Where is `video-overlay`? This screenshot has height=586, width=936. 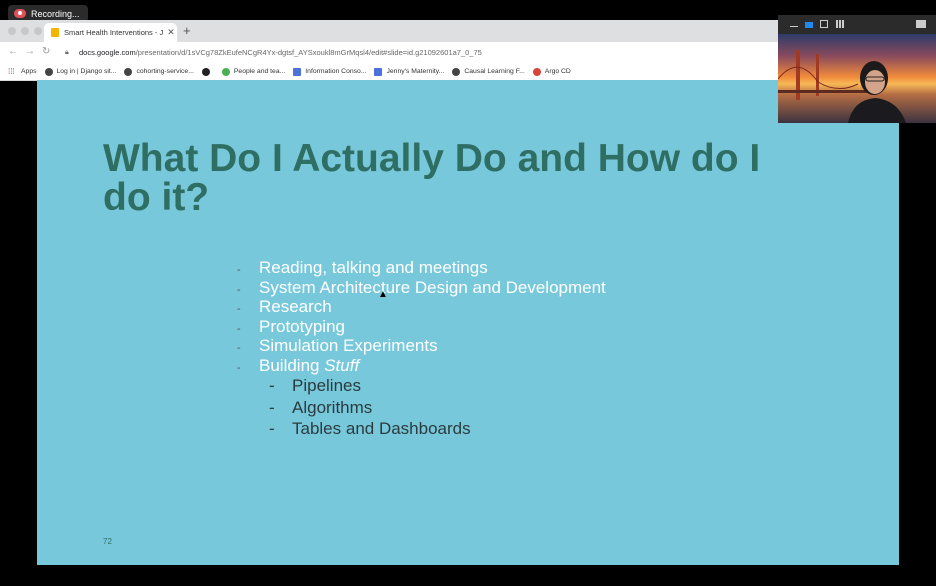 video-overlay is located at coordinates (857, 69).